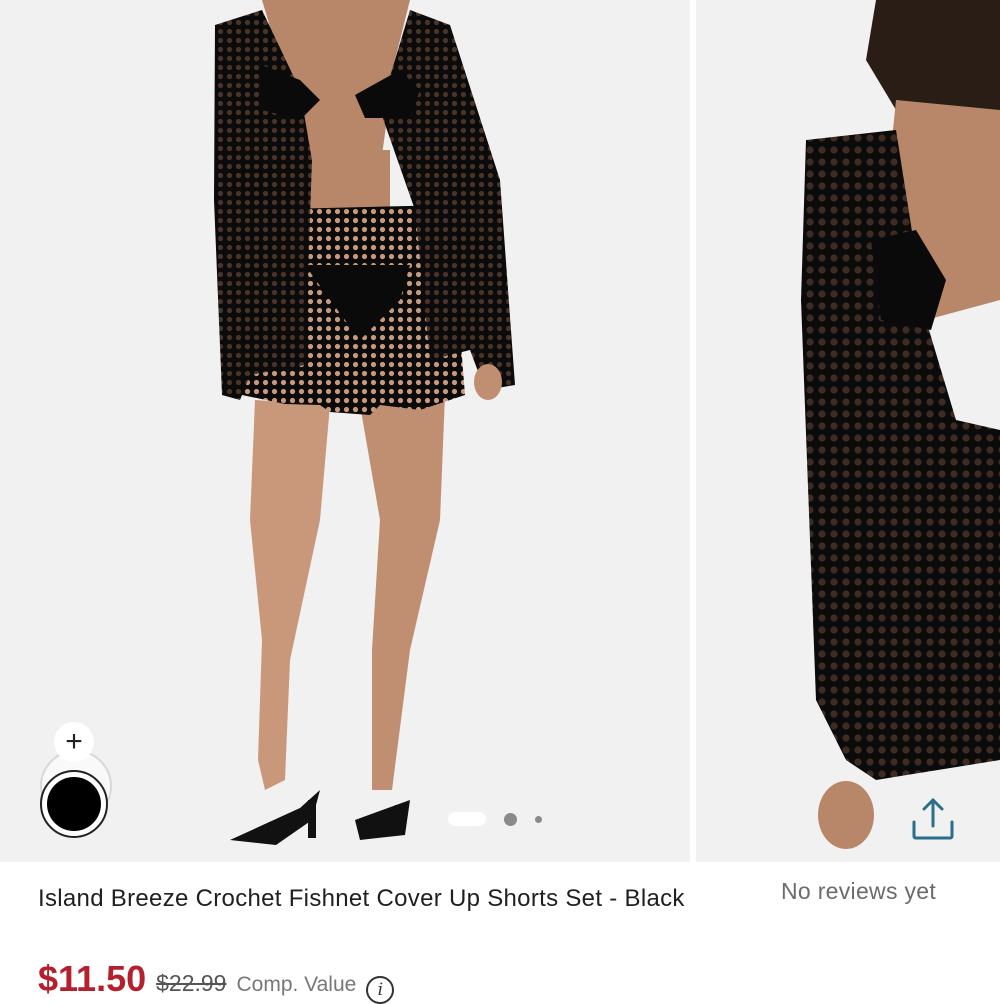 The height and width of the screenshot is (1004, 1000). What do you see at coordinates (858, 891) in the screenshot?
I see `reviews-link: No reviews yet` at bounding box center [858, 891].